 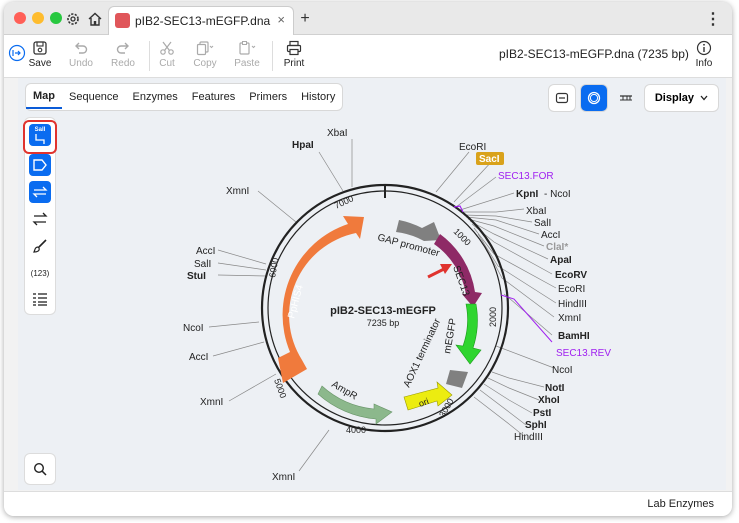 What do you see at coordinates (95, 19) in the screenshot?
I see `home-icon` at bounding box center [95, 19].